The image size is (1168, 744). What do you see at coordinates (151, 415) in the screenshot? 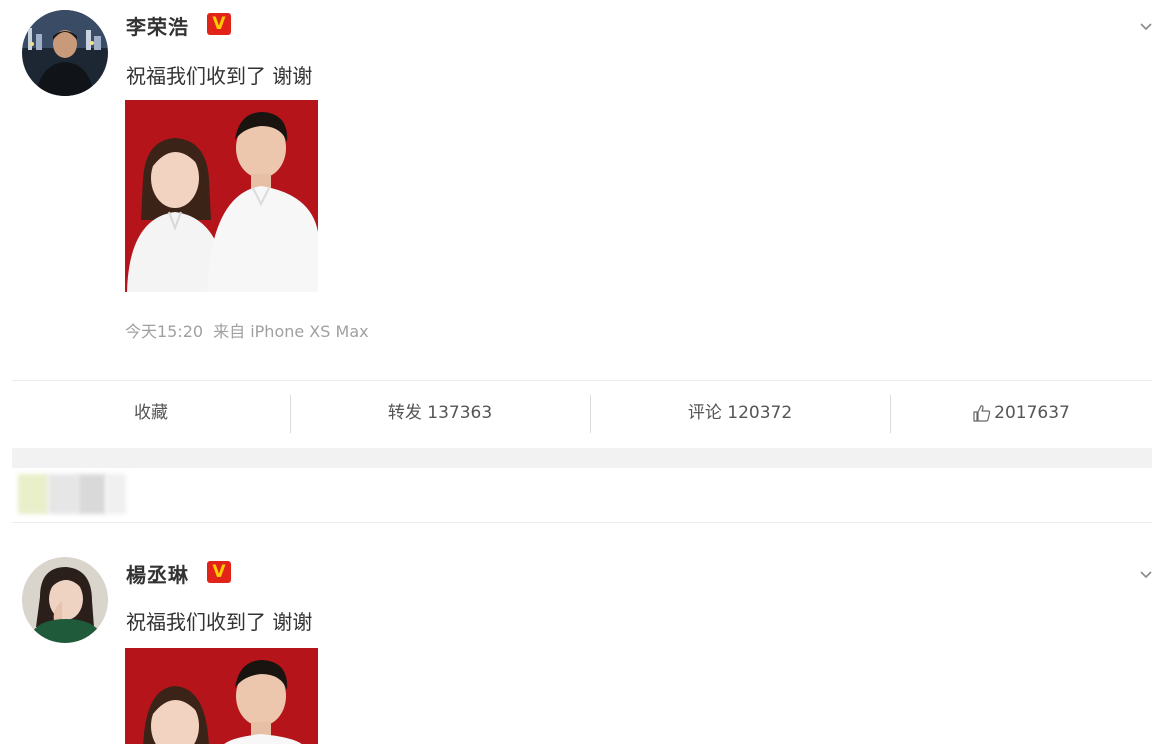
I see `favorite-button: 收藏` at bounding box center [151, 415].